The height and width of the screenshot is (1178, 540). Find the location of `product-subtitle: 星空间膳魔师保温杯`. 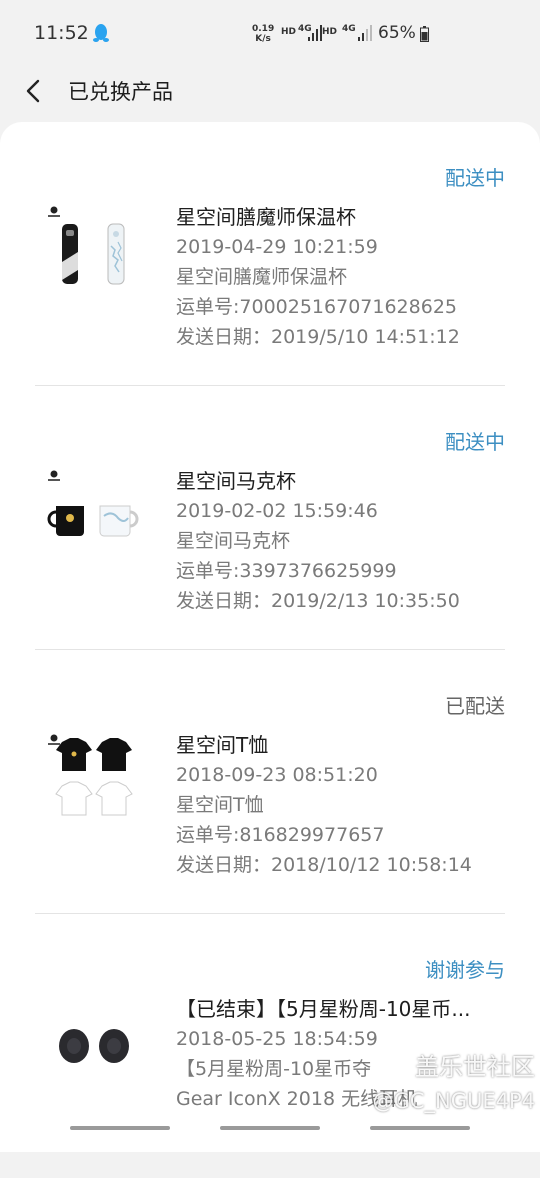

product-subtitle: 星空间膳魔师保温杯 is located at coordinates (262, 277).